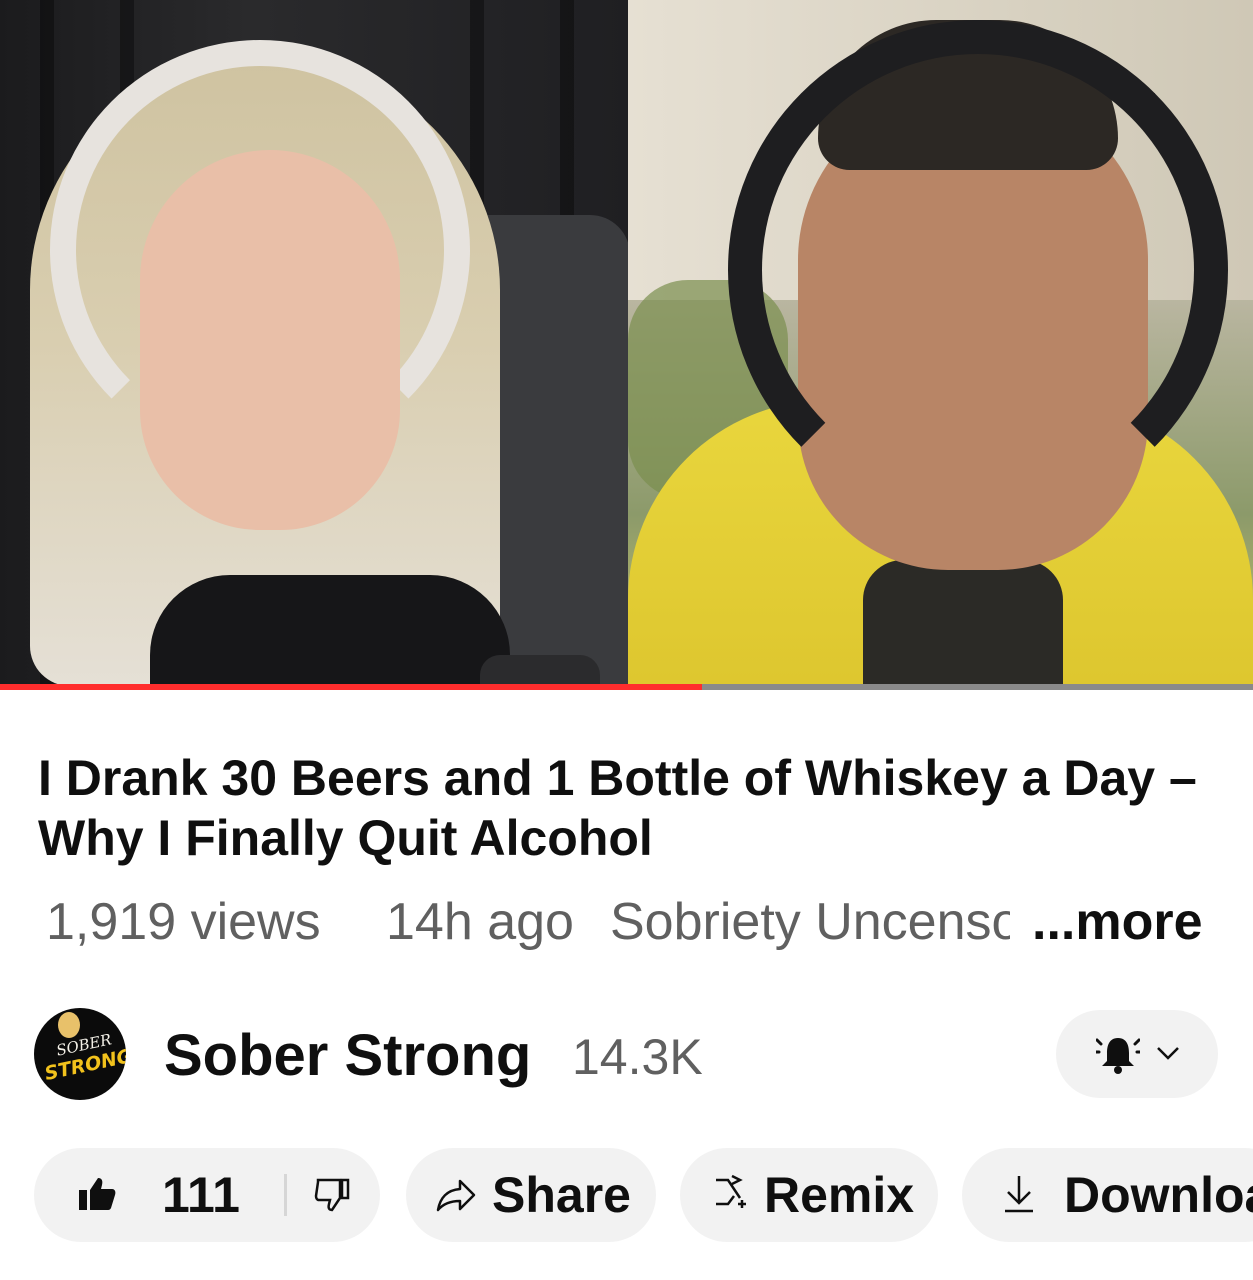  I want to click on channel-row: SOBER STRONG Sober Strong 14.3K, so click(629, 1054).